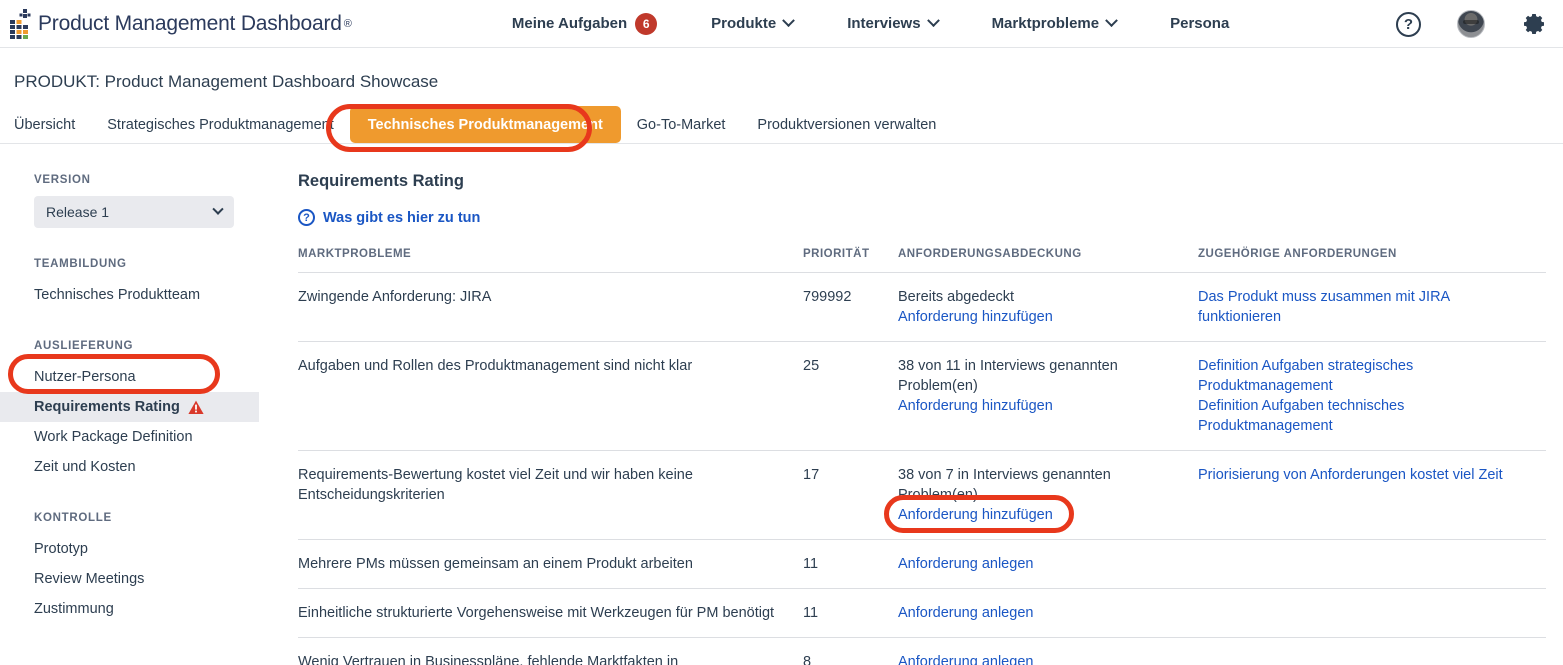  Describe the element at coordinates (143, 377) in the screenshot. I see `sidebar-item-nutzer-persona: Nutzer-Persona` at that location.